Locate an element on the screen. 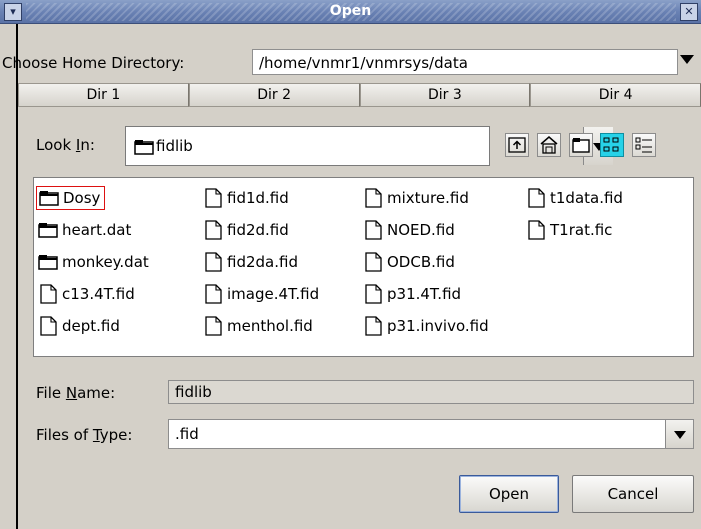 The height and width of the screenshot is (529, 701). title-bar: Open ▾ ✕ is located at coordinates (350, 12).